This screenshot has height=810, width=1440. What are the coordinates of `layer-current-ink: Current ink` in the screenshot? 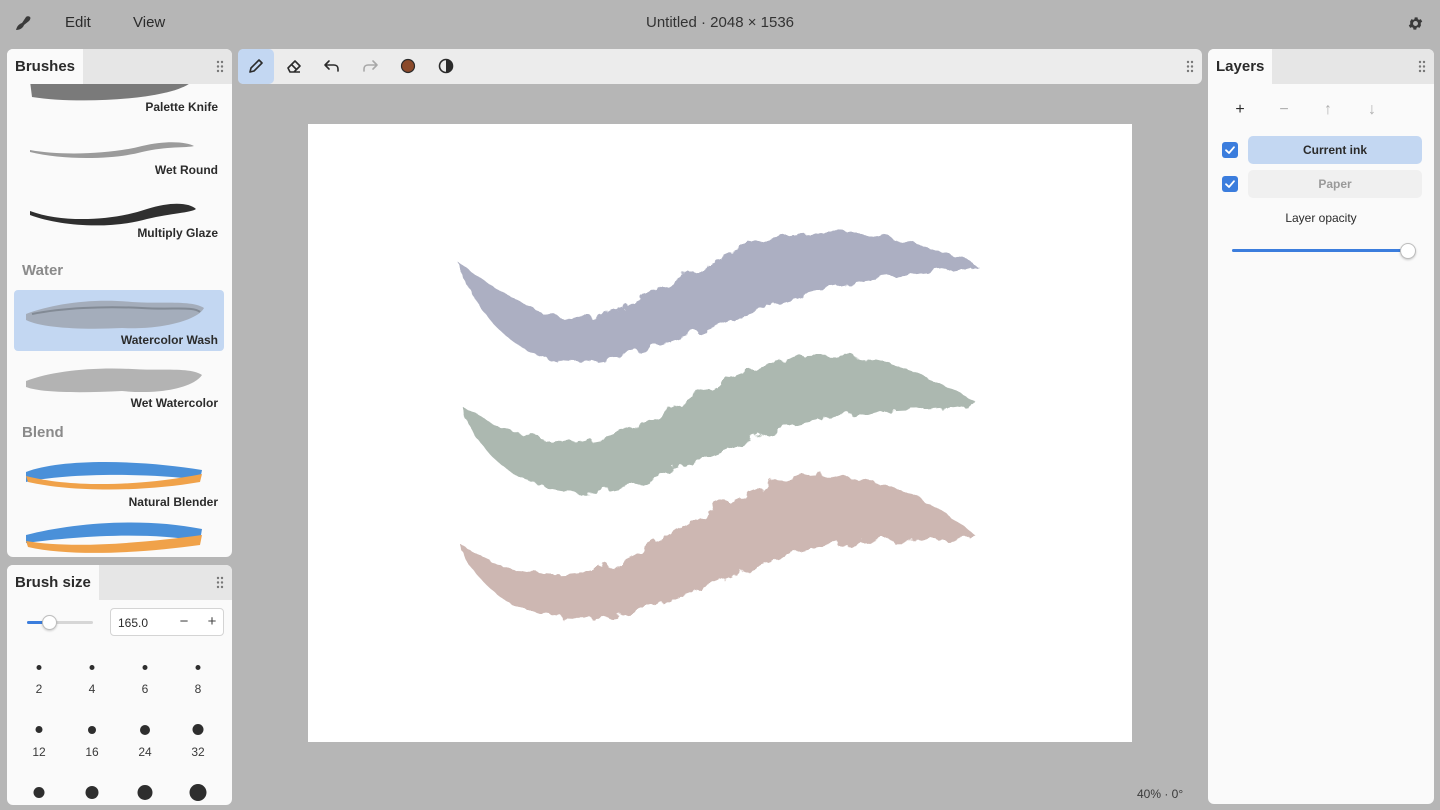 It's located at (1335, 150).